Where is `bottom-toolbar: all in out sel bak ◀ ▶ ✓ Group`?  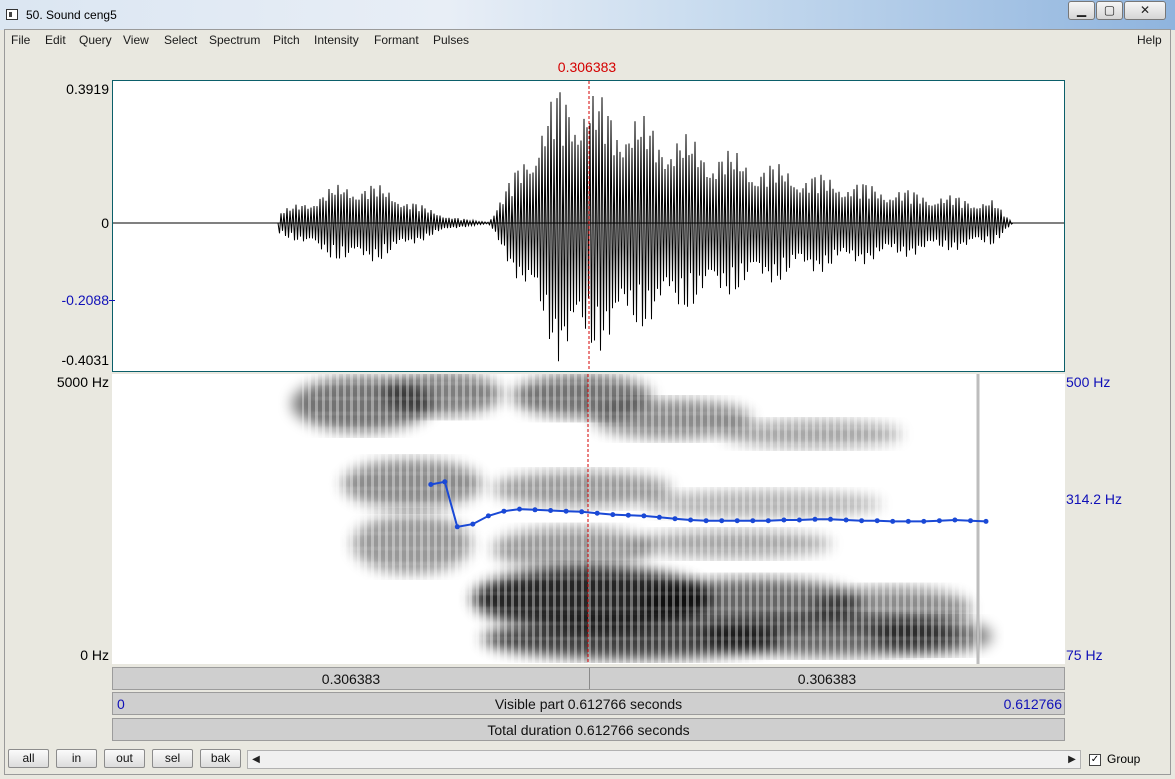
bottom-toolbar: all in out sel bak ◀ ▶ ✓ Group is located at coordinates (587, 759).